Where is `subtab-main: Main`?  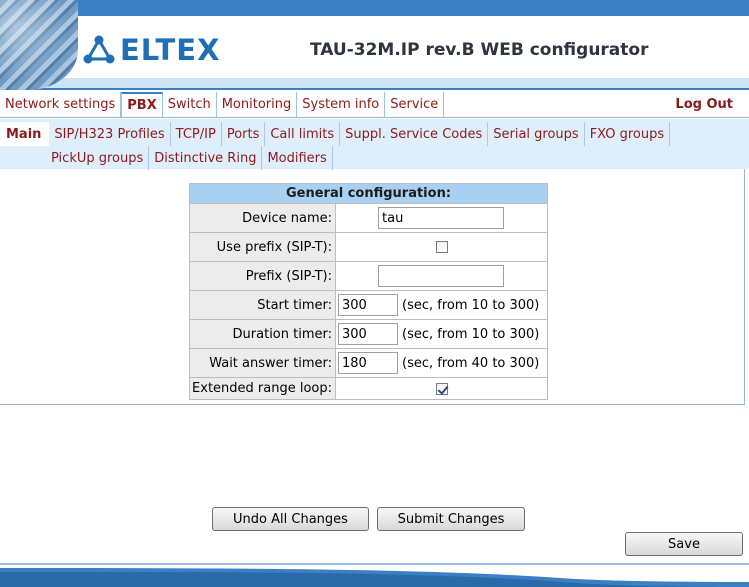 subtab-main: Main is located at coordinates (25, 134).